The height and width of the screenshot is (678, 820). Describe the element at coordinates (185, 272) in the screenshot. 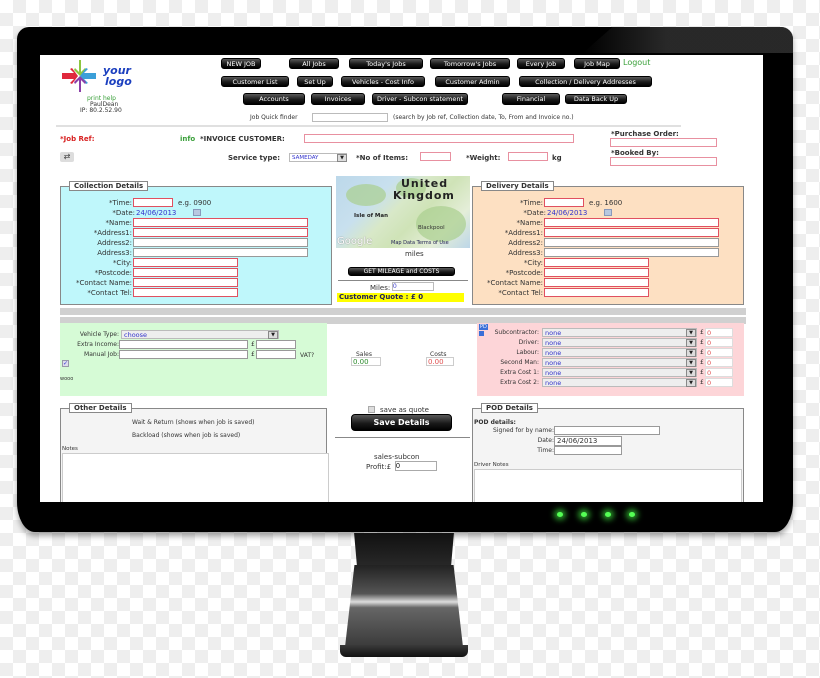

I see `collection-postcode-input` at that location.